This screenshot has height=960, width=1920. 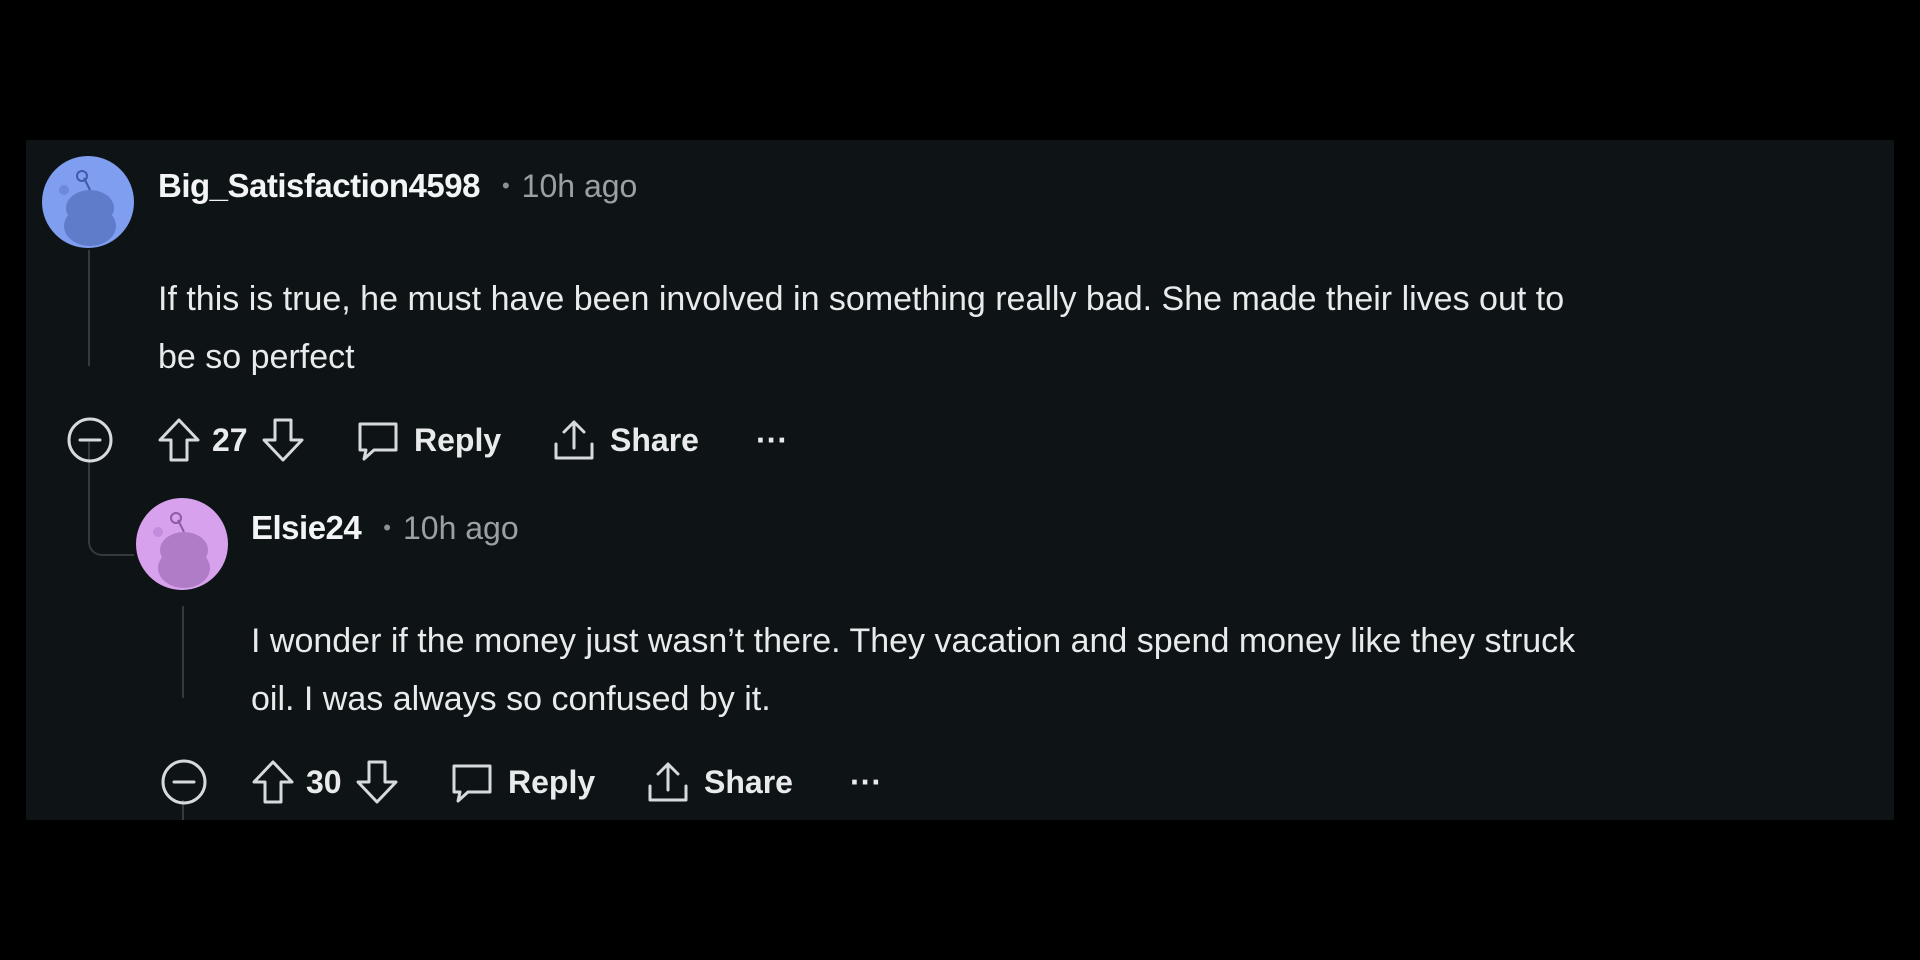 I want to click on comment-action-bar: 27 Reply Share ···, so click(x=514, y=440).